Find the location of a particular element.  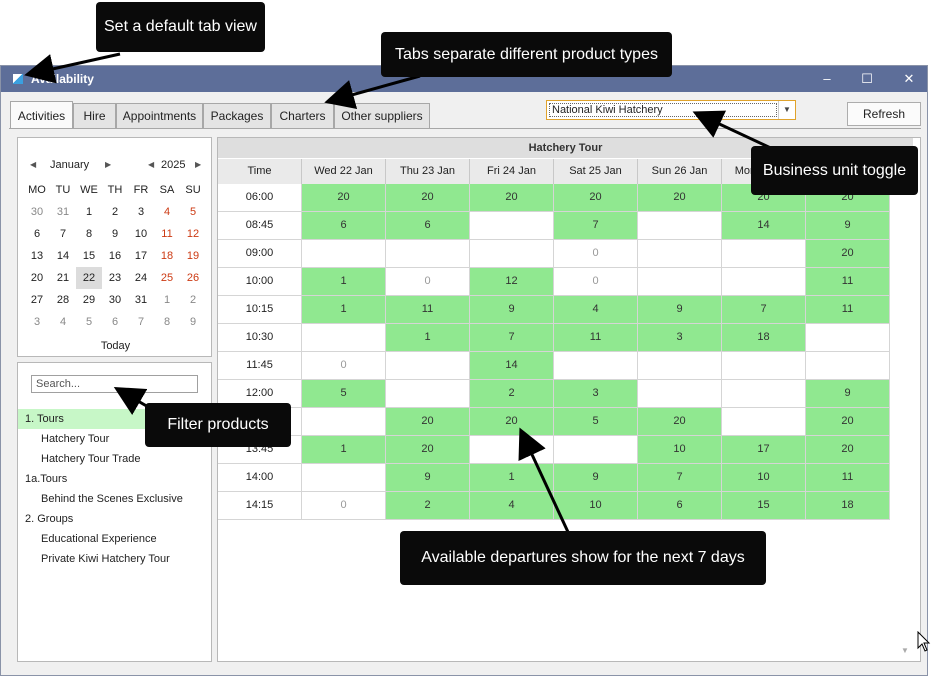

minimize-button: – is located at coordinates (827, 79).